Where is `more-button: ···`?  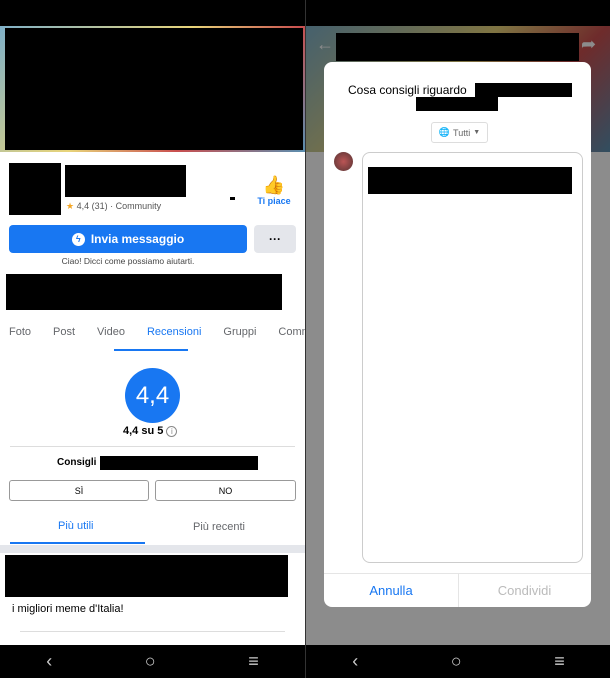
more-button: ··· is located at coordinates (275, 239).